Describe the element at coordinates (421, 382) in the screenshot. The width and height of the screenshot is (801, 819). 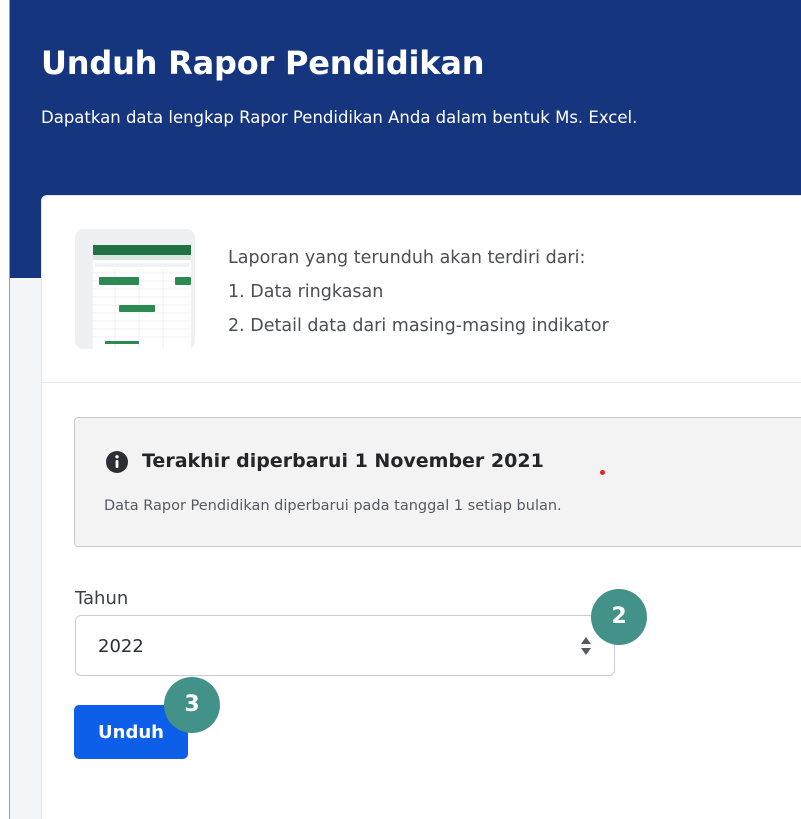
I see `card-divider` at that location.